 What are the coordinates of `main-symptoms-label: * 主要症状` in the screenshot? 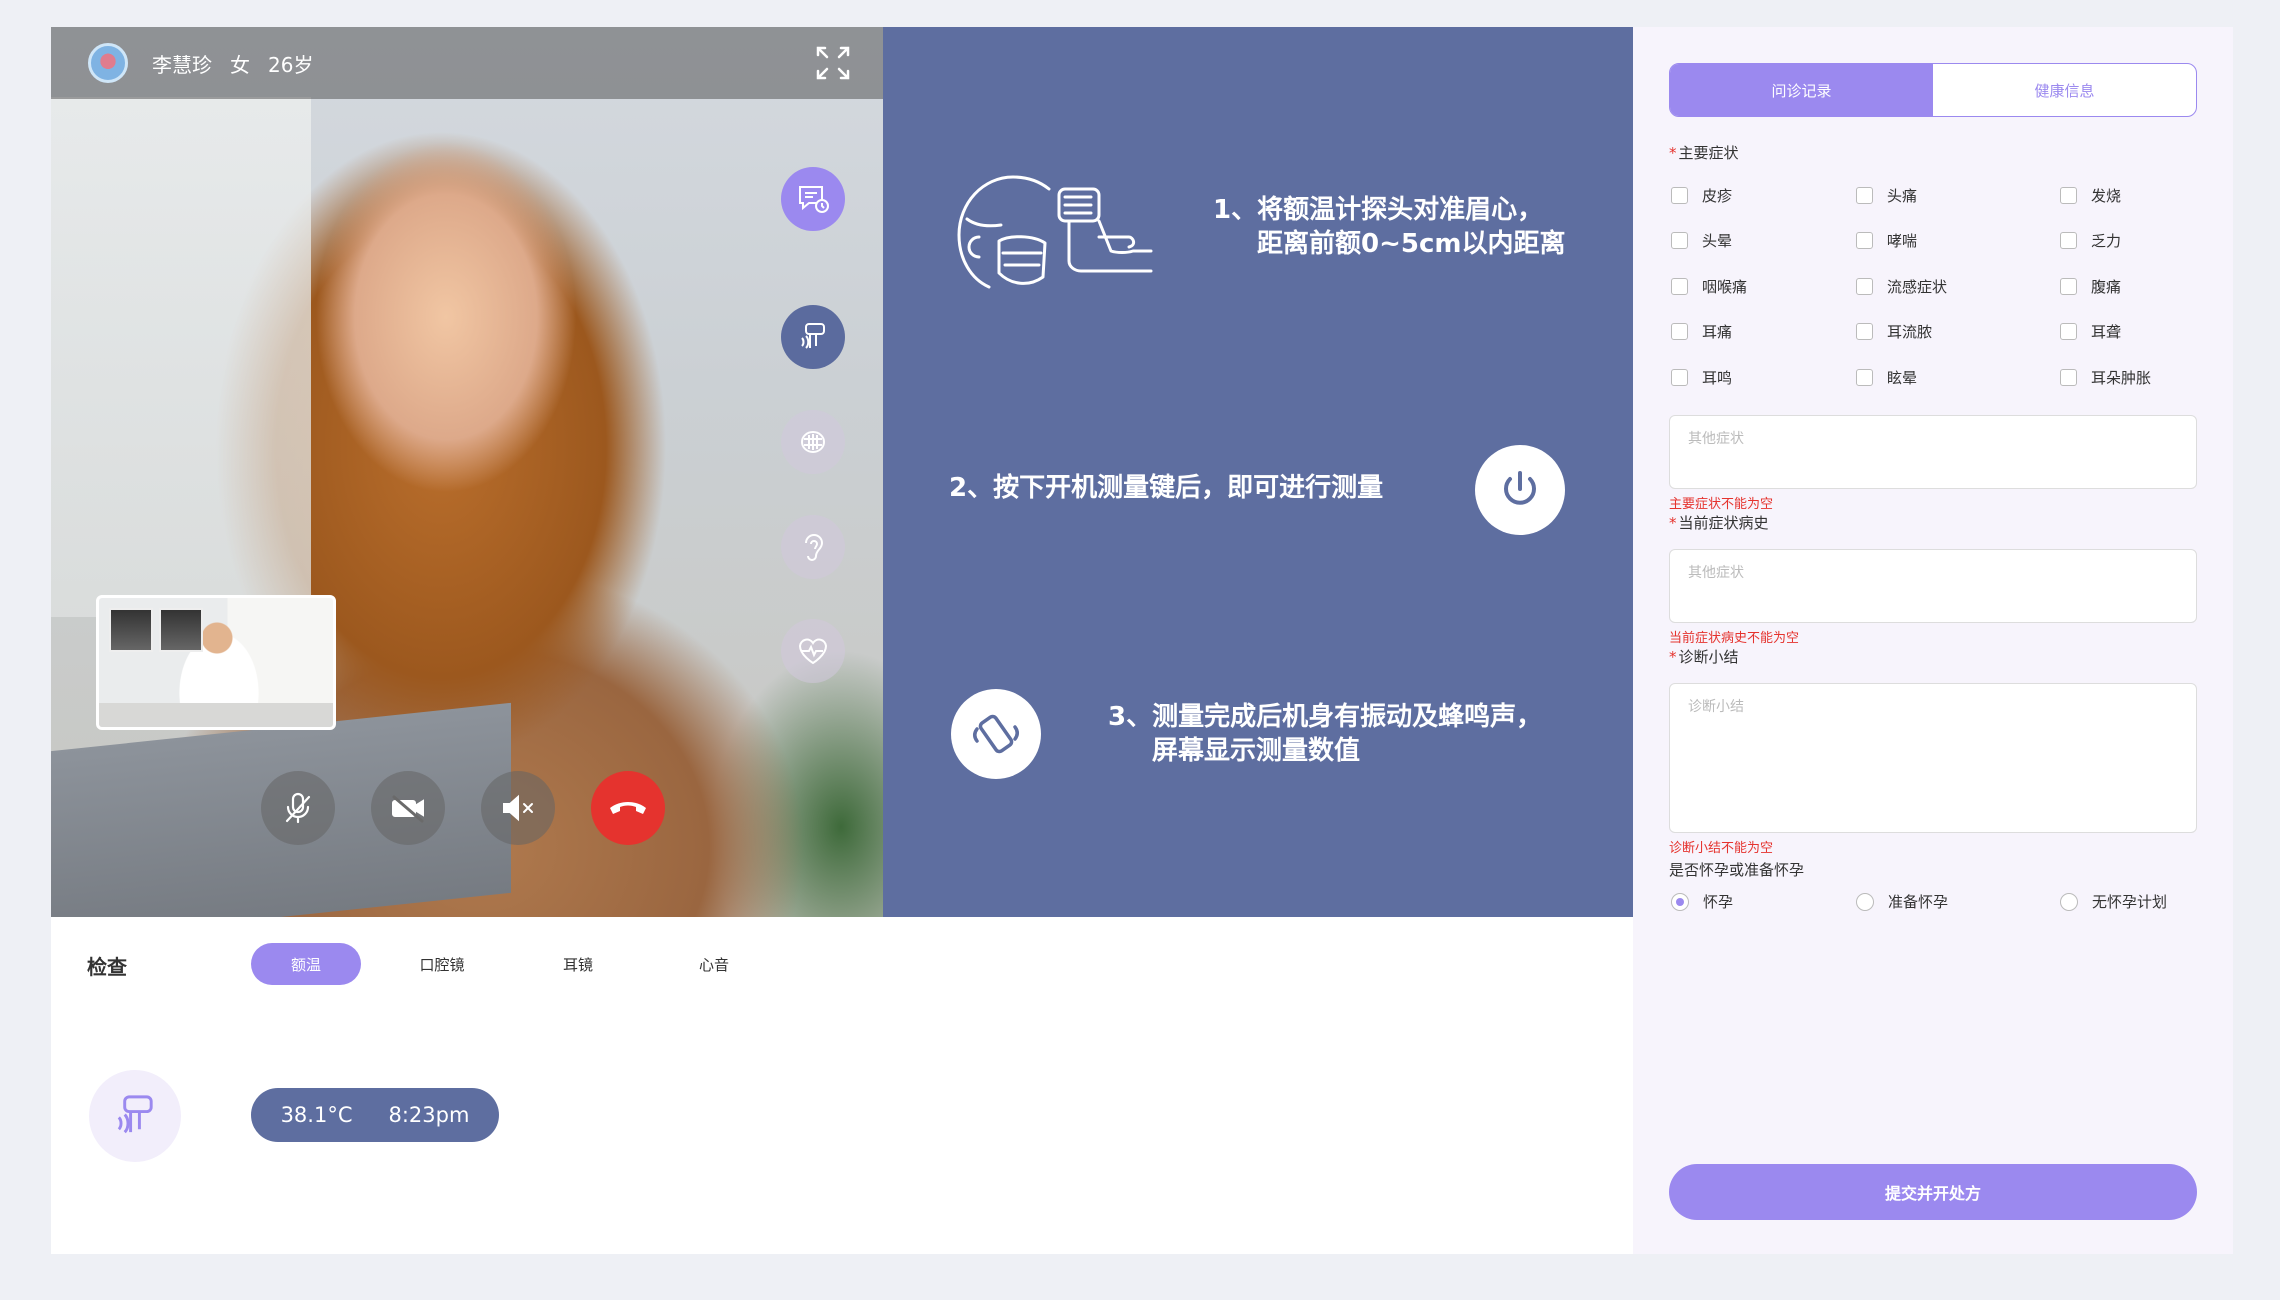 It's located at (1704, 153).